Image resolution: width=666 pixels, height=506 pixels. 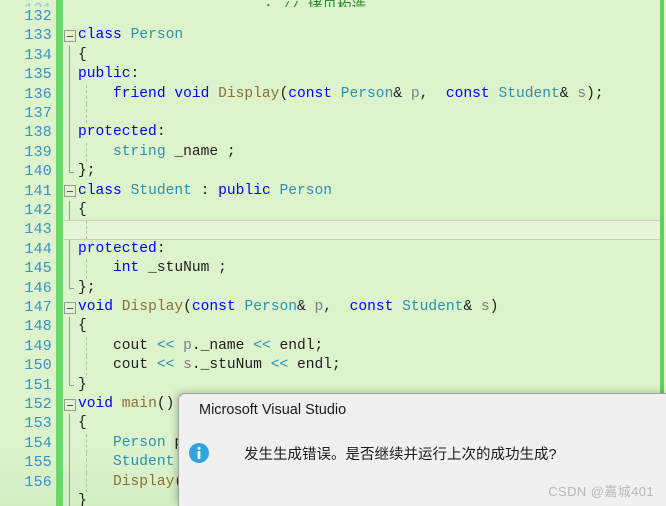 What do you see at coordinates (38, 327) in the screenshot?
I see `line-number-148: 148` at bounding box center [38, 327].